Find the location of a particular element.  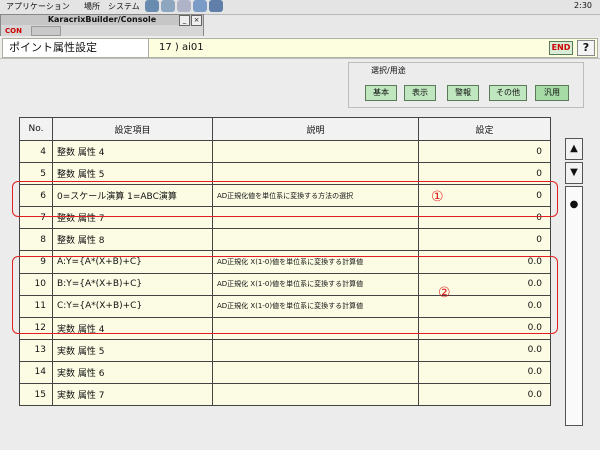

row-no: 15 is located at coordinates (36, 395).